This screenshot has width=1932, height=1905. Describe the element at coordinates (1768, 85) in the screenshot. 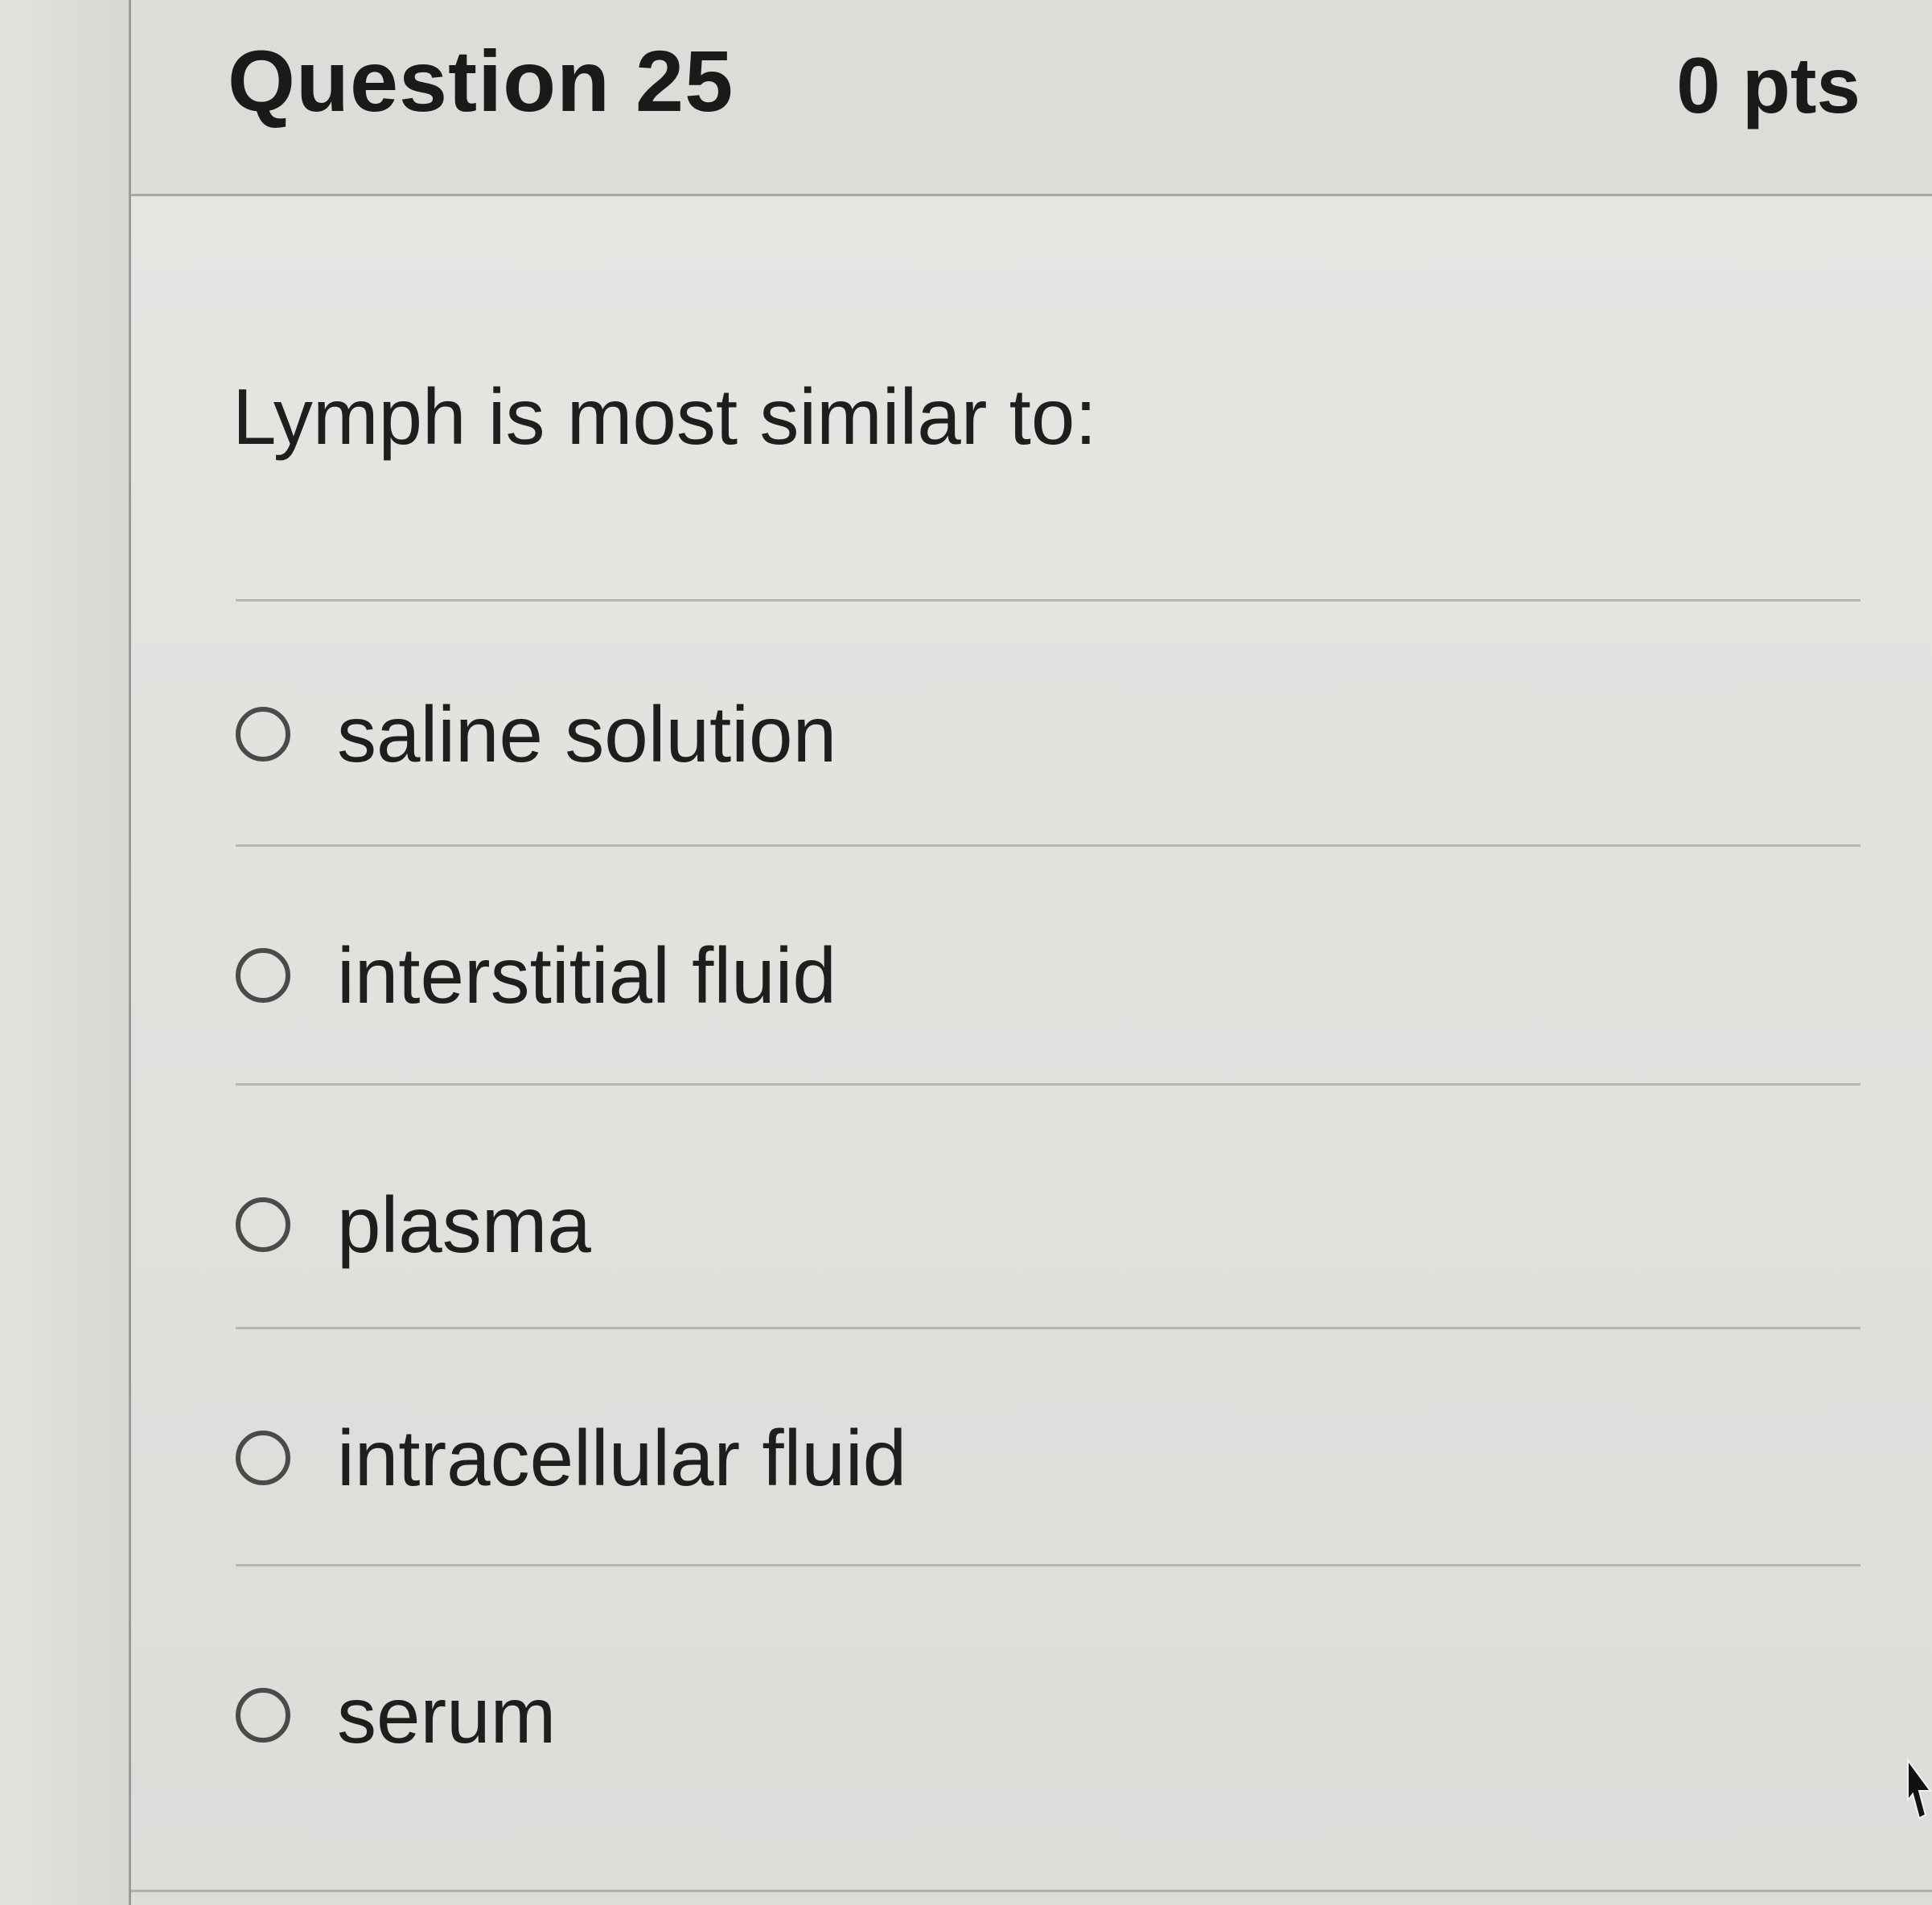

I see `question-points: 0 pts` at that location.